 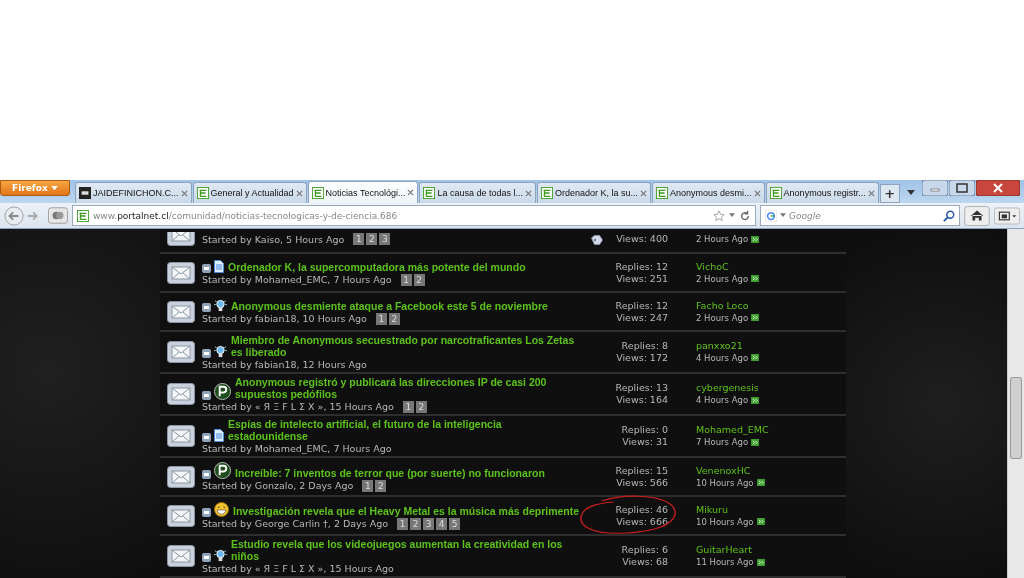 What do you see at coordinates (221, 509) in the screenshot?
I see `laughing-face-icon` at bounding box center [221, 509].